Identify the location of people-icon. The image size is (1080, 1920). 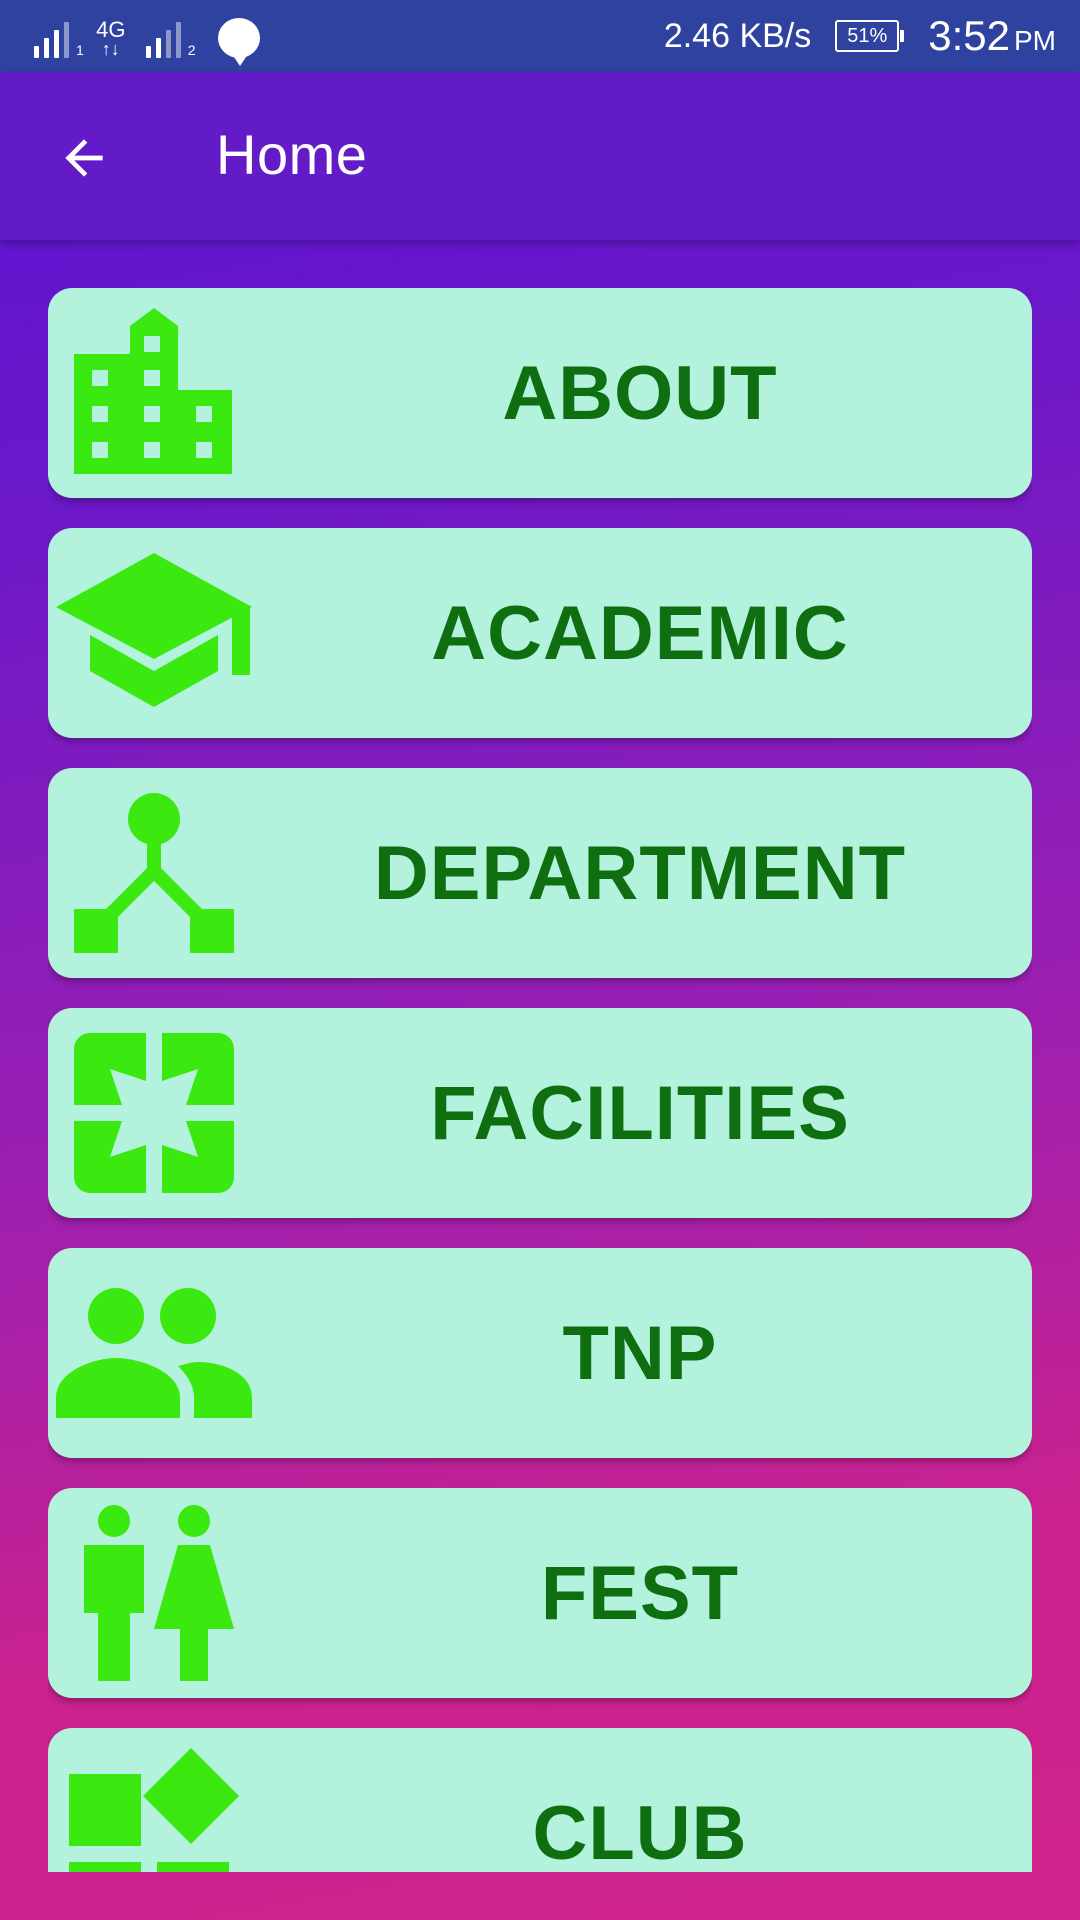
(154, 1353).